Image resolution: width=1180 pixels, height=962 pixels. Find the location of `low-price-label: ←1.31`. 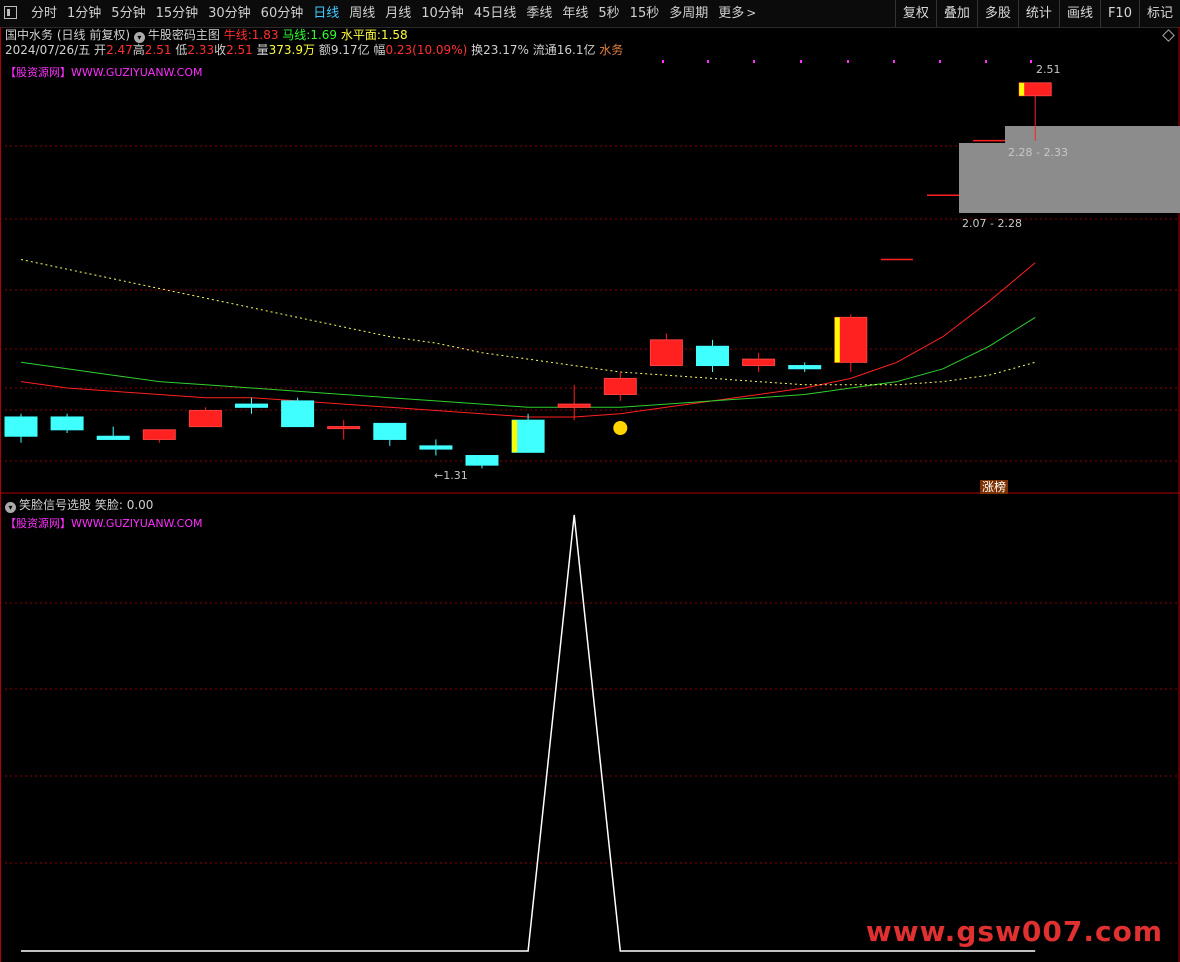

low-price-label: ←1.31 is located at coordinates (451, 475).